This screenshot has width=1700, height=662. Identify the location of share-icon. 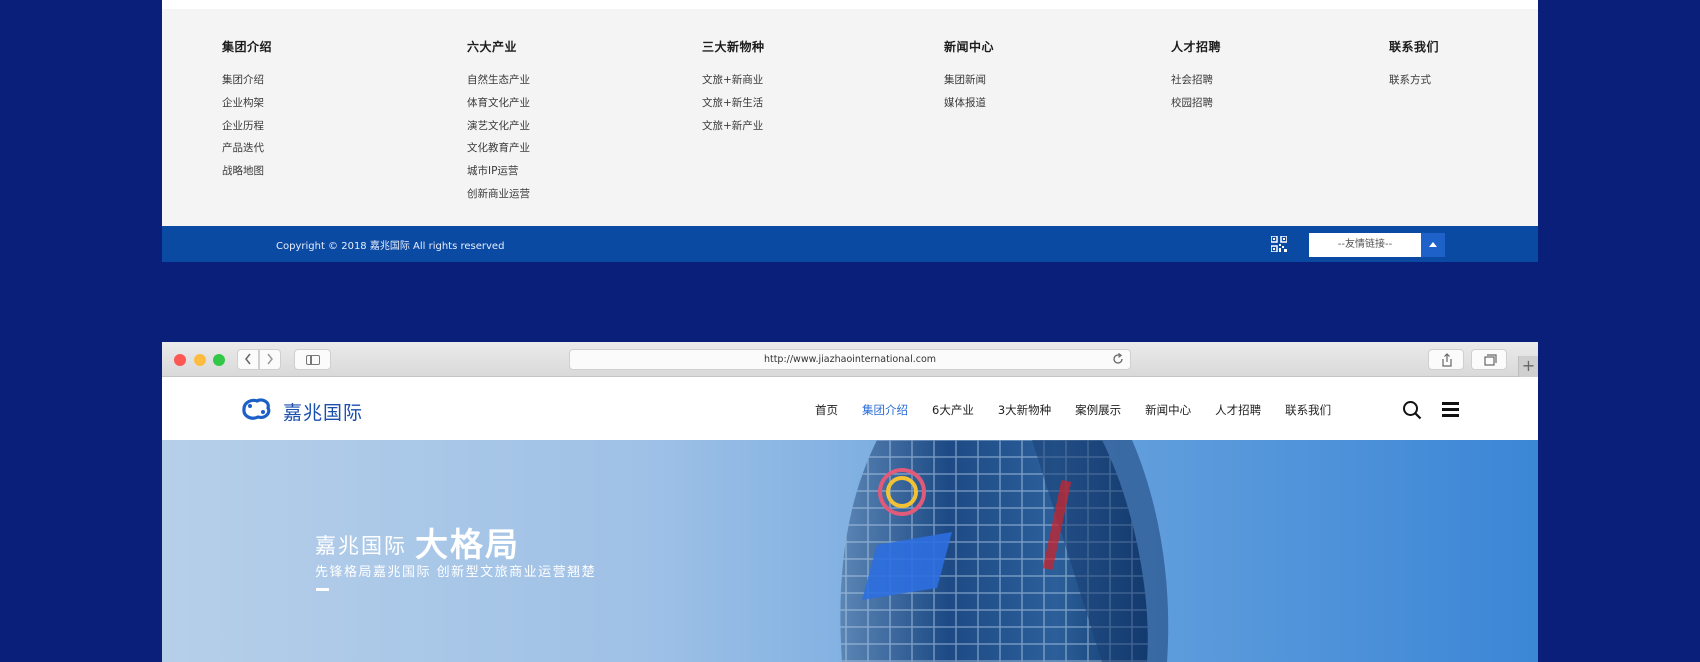
(1447, 360).